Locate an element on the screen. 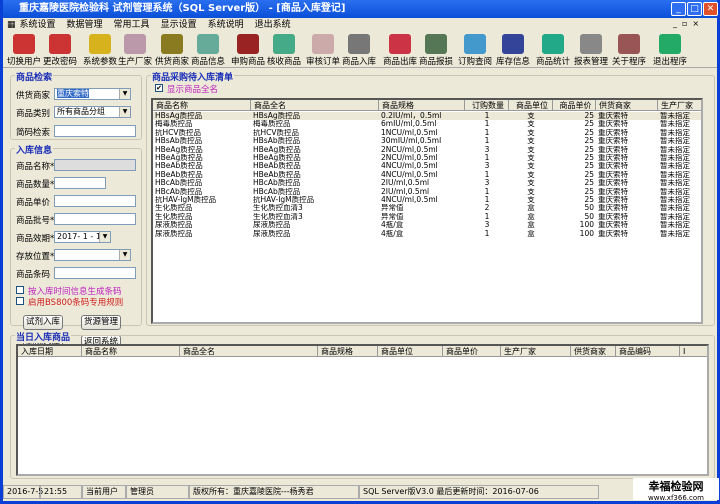 The height and width of the screenshot is (504, 720). toolbar-label: 供货商家 is located at coordinates (171, 62).